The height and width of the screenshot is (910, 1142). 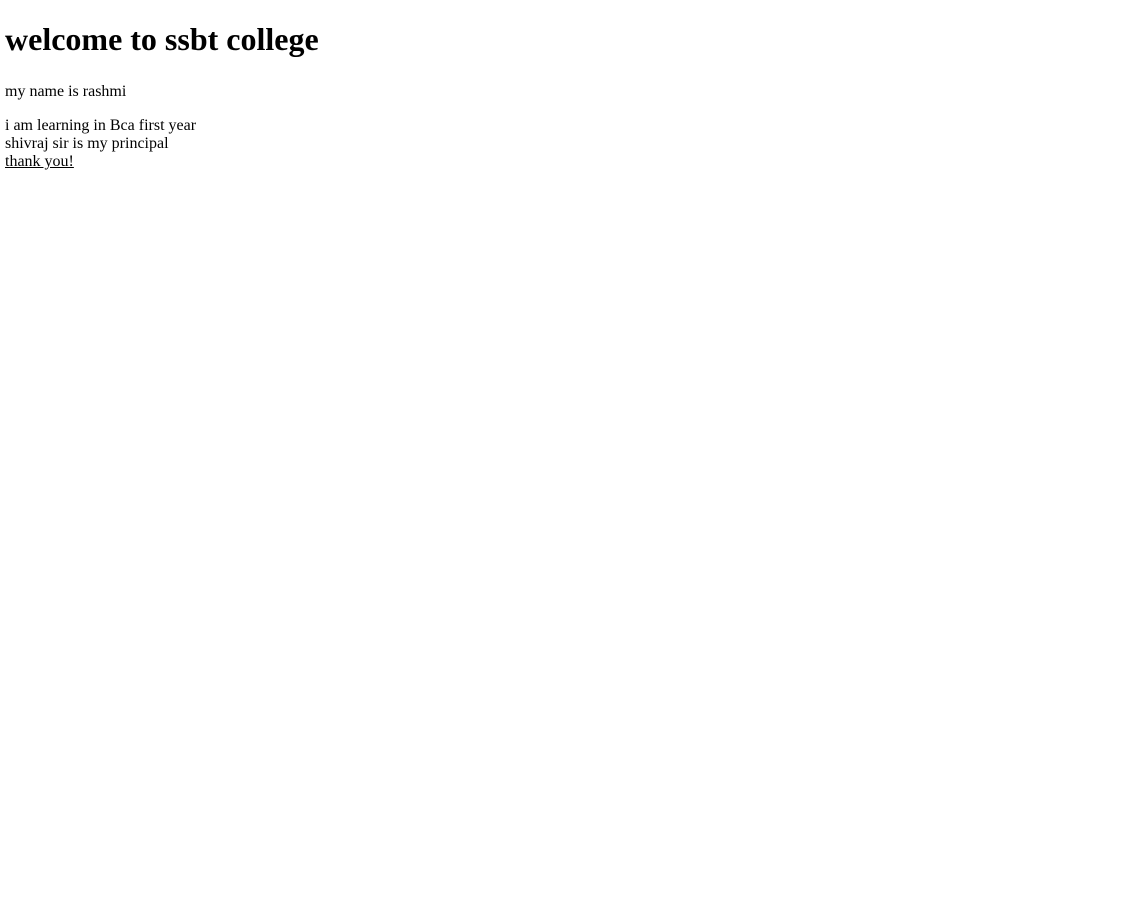 I want to click on principal-text: shivraj sir is my principal, so click(x=87, y=143).